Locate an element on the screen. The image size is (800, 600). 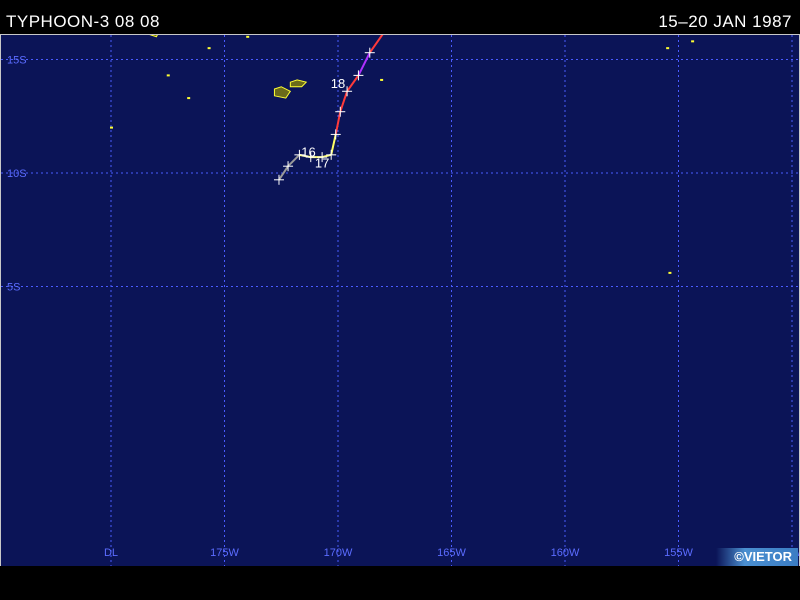
storm-track is located at coordinates (328, 110).